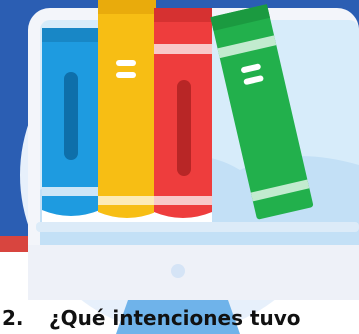 Image resolution: width=359 pixels, height=334 pixels. I want to click on book-yellow, so click(127, 112).